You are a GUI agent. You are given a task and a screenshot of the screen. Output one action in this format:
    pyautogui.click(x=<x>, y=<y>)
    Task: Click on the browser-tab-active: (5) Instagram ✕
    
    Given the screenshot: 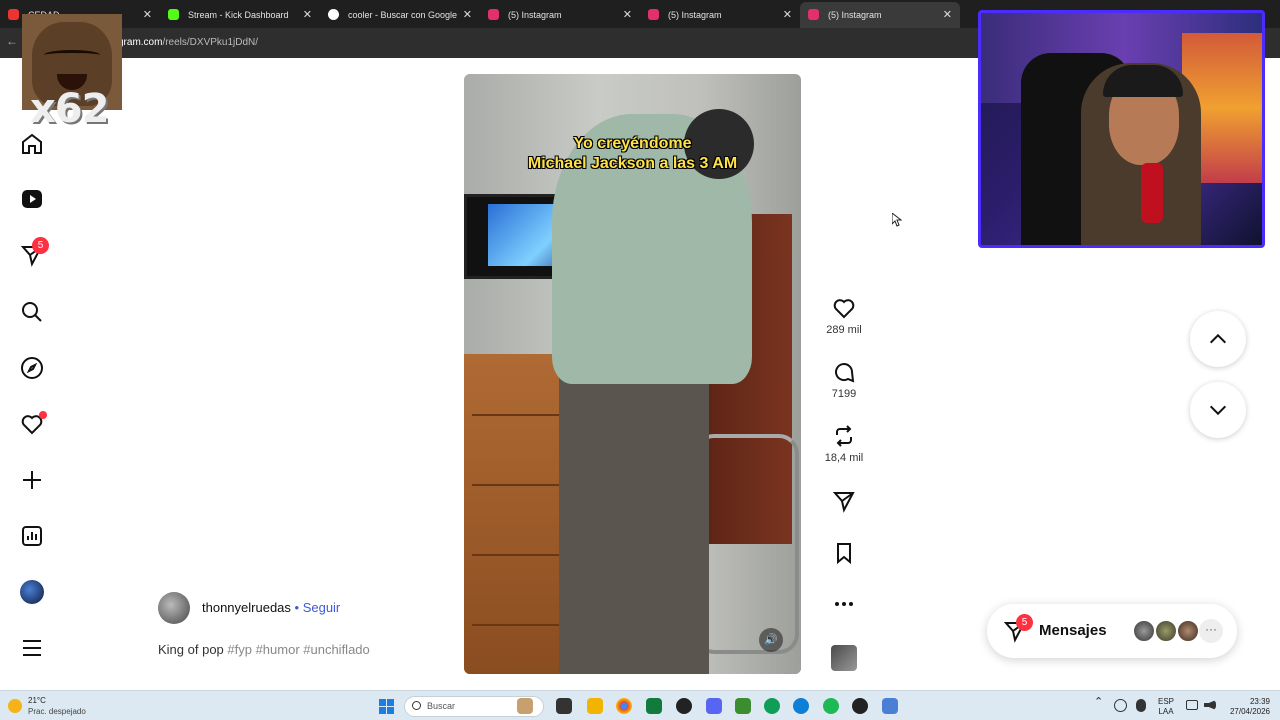 What is the action you would take?
    pyautogui.click(x=880, y=15)
    